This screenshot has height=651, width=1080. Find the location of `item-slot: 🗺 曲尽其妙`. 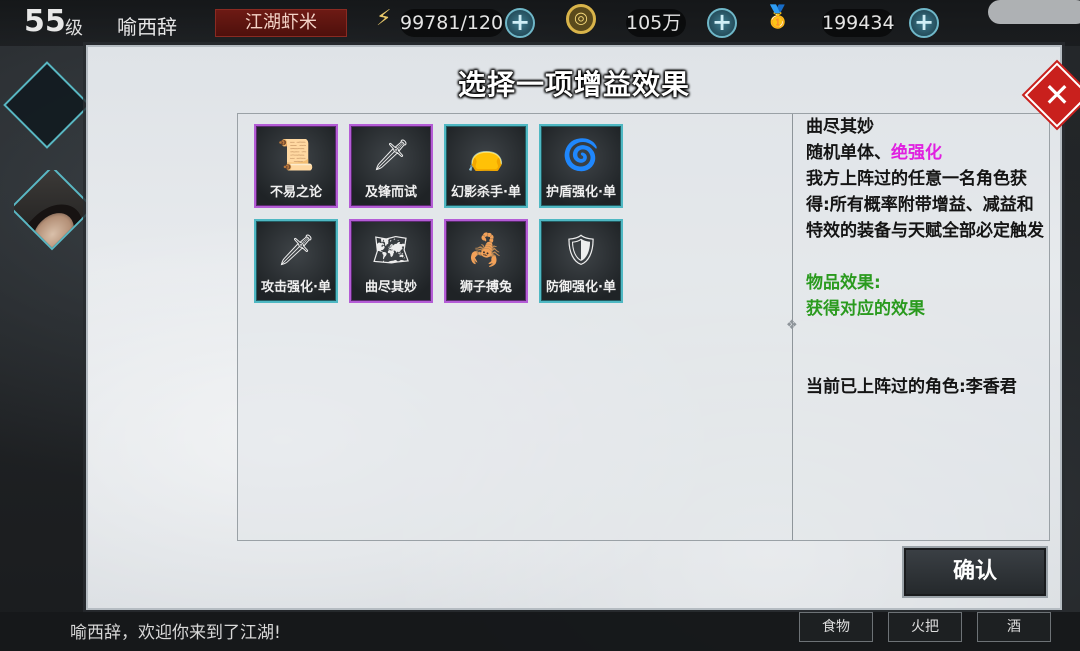

item-slot: 🗺 曲尽其妙 is located at coordinates (391, 261).